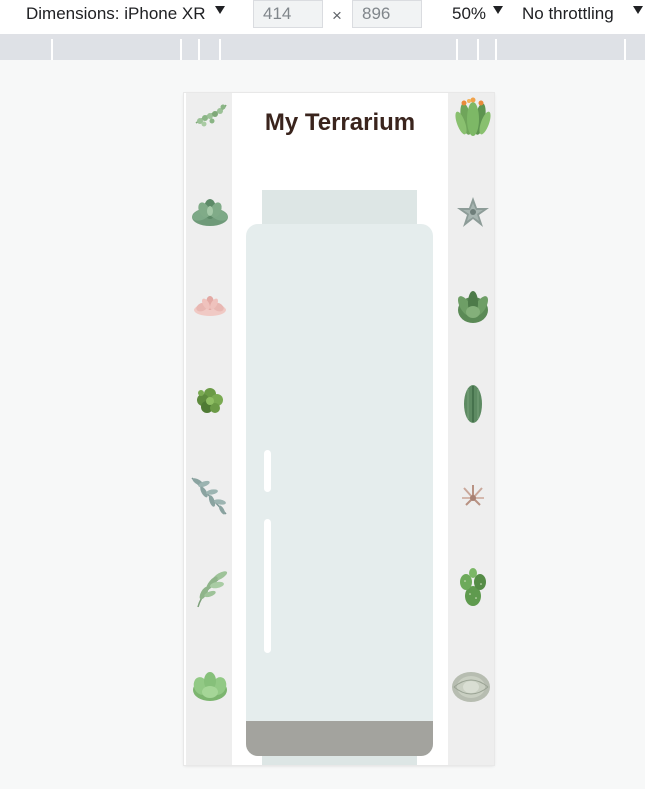  I want to click on right-plant-column, so click(471, 429).